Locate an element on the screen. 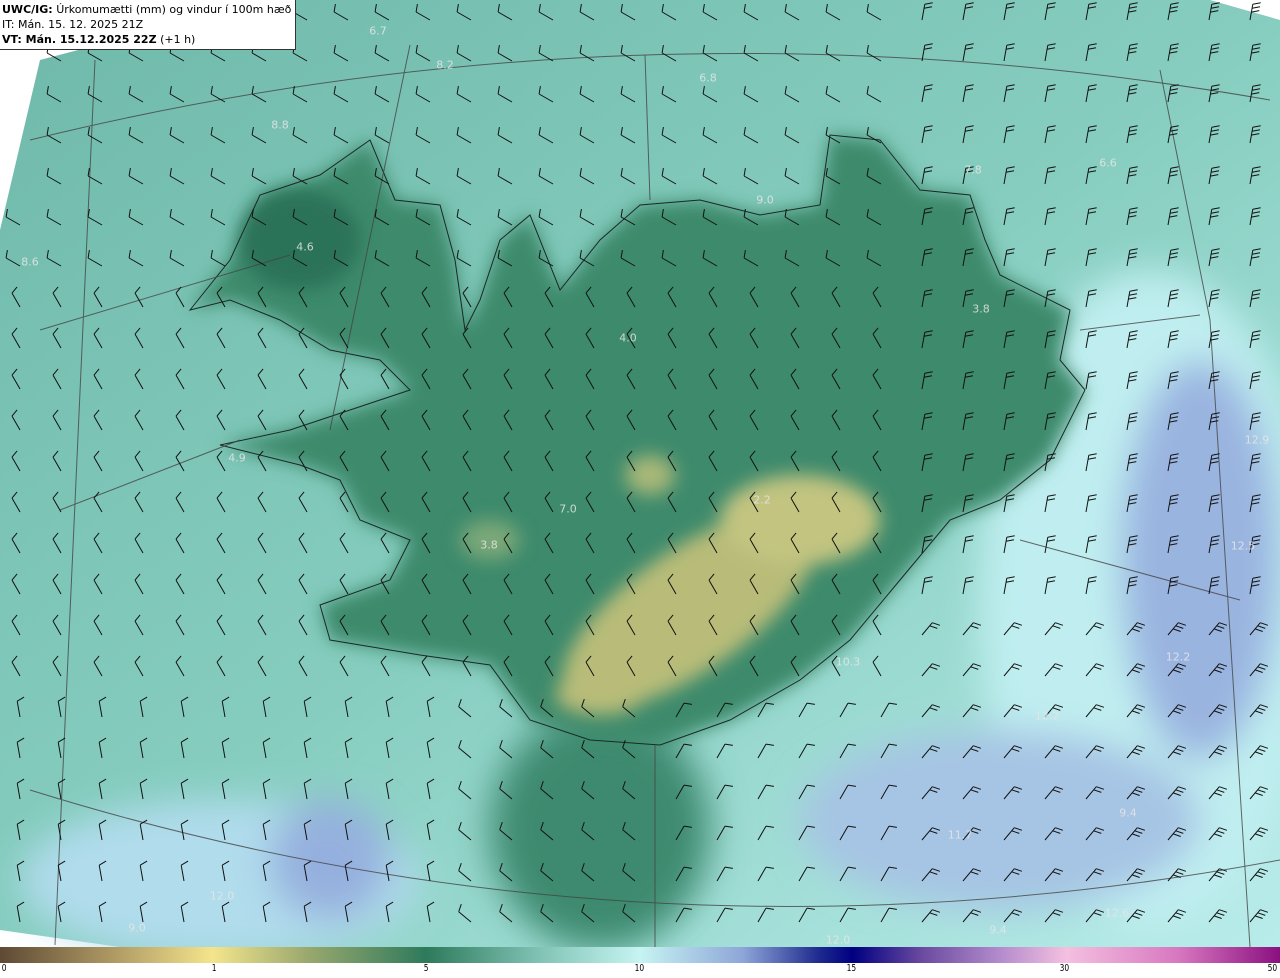  map-value-label: 6.7 is located at coordinates (378, 31).